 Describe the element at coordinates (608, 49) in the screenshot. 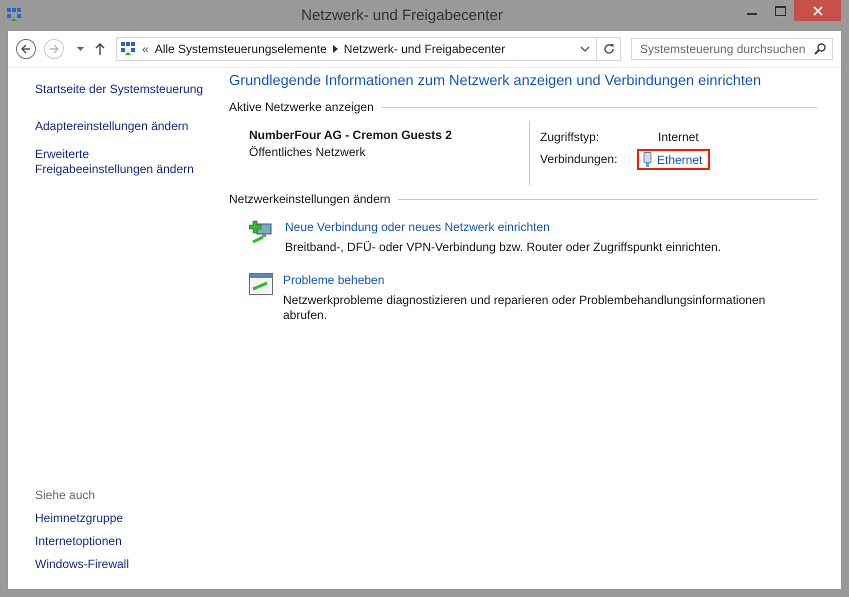

I see `refresh-icon` at that location.